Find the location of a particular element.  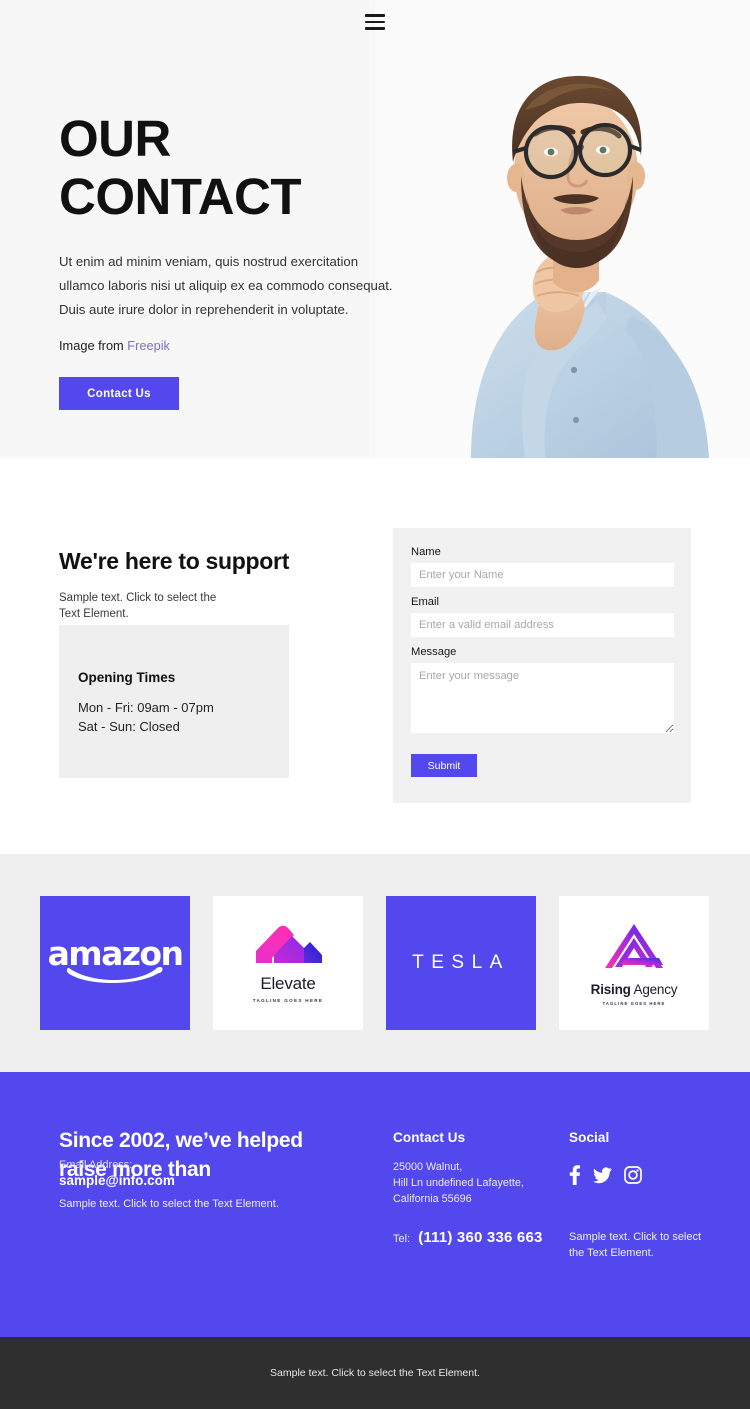

hamburger-menu-icon is located at coordinates (376, 22).